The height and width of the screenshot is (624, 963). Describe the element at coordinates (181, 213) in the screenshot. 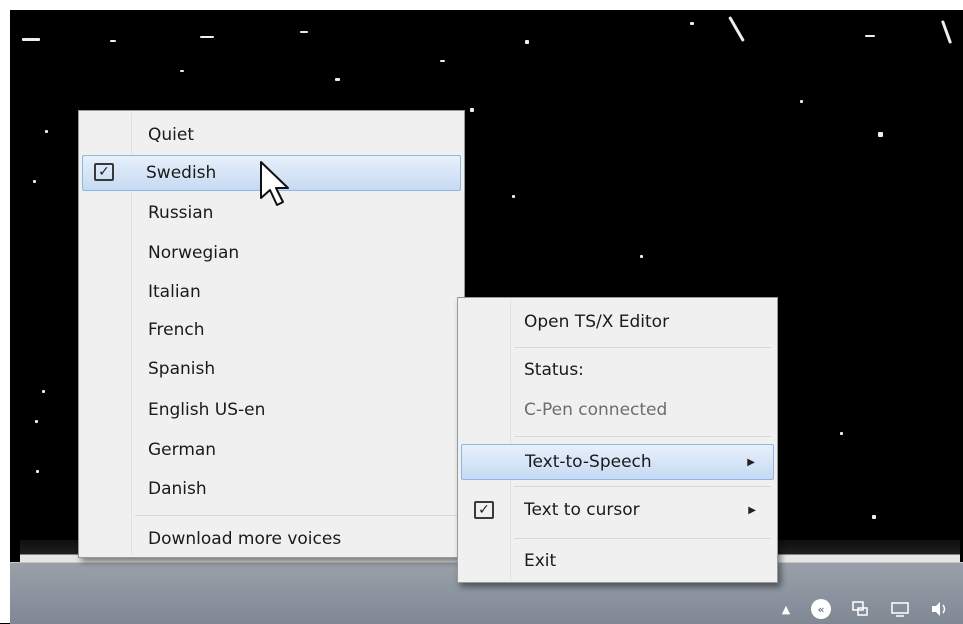

I see `voice-item-label: Russian` at that location.